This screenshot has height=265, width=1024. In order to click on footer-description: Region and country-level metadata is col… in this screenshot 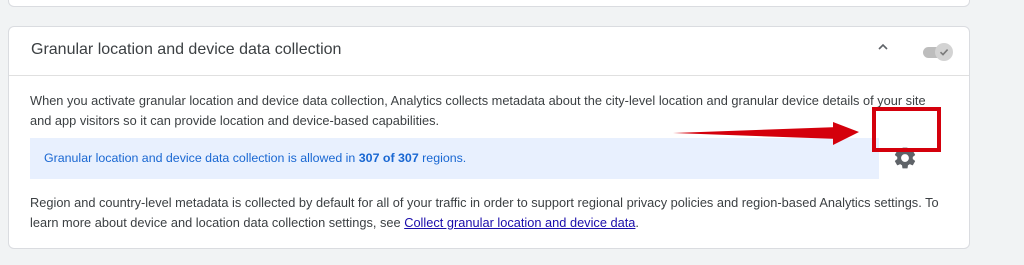, I will do `click(487, 213)`.